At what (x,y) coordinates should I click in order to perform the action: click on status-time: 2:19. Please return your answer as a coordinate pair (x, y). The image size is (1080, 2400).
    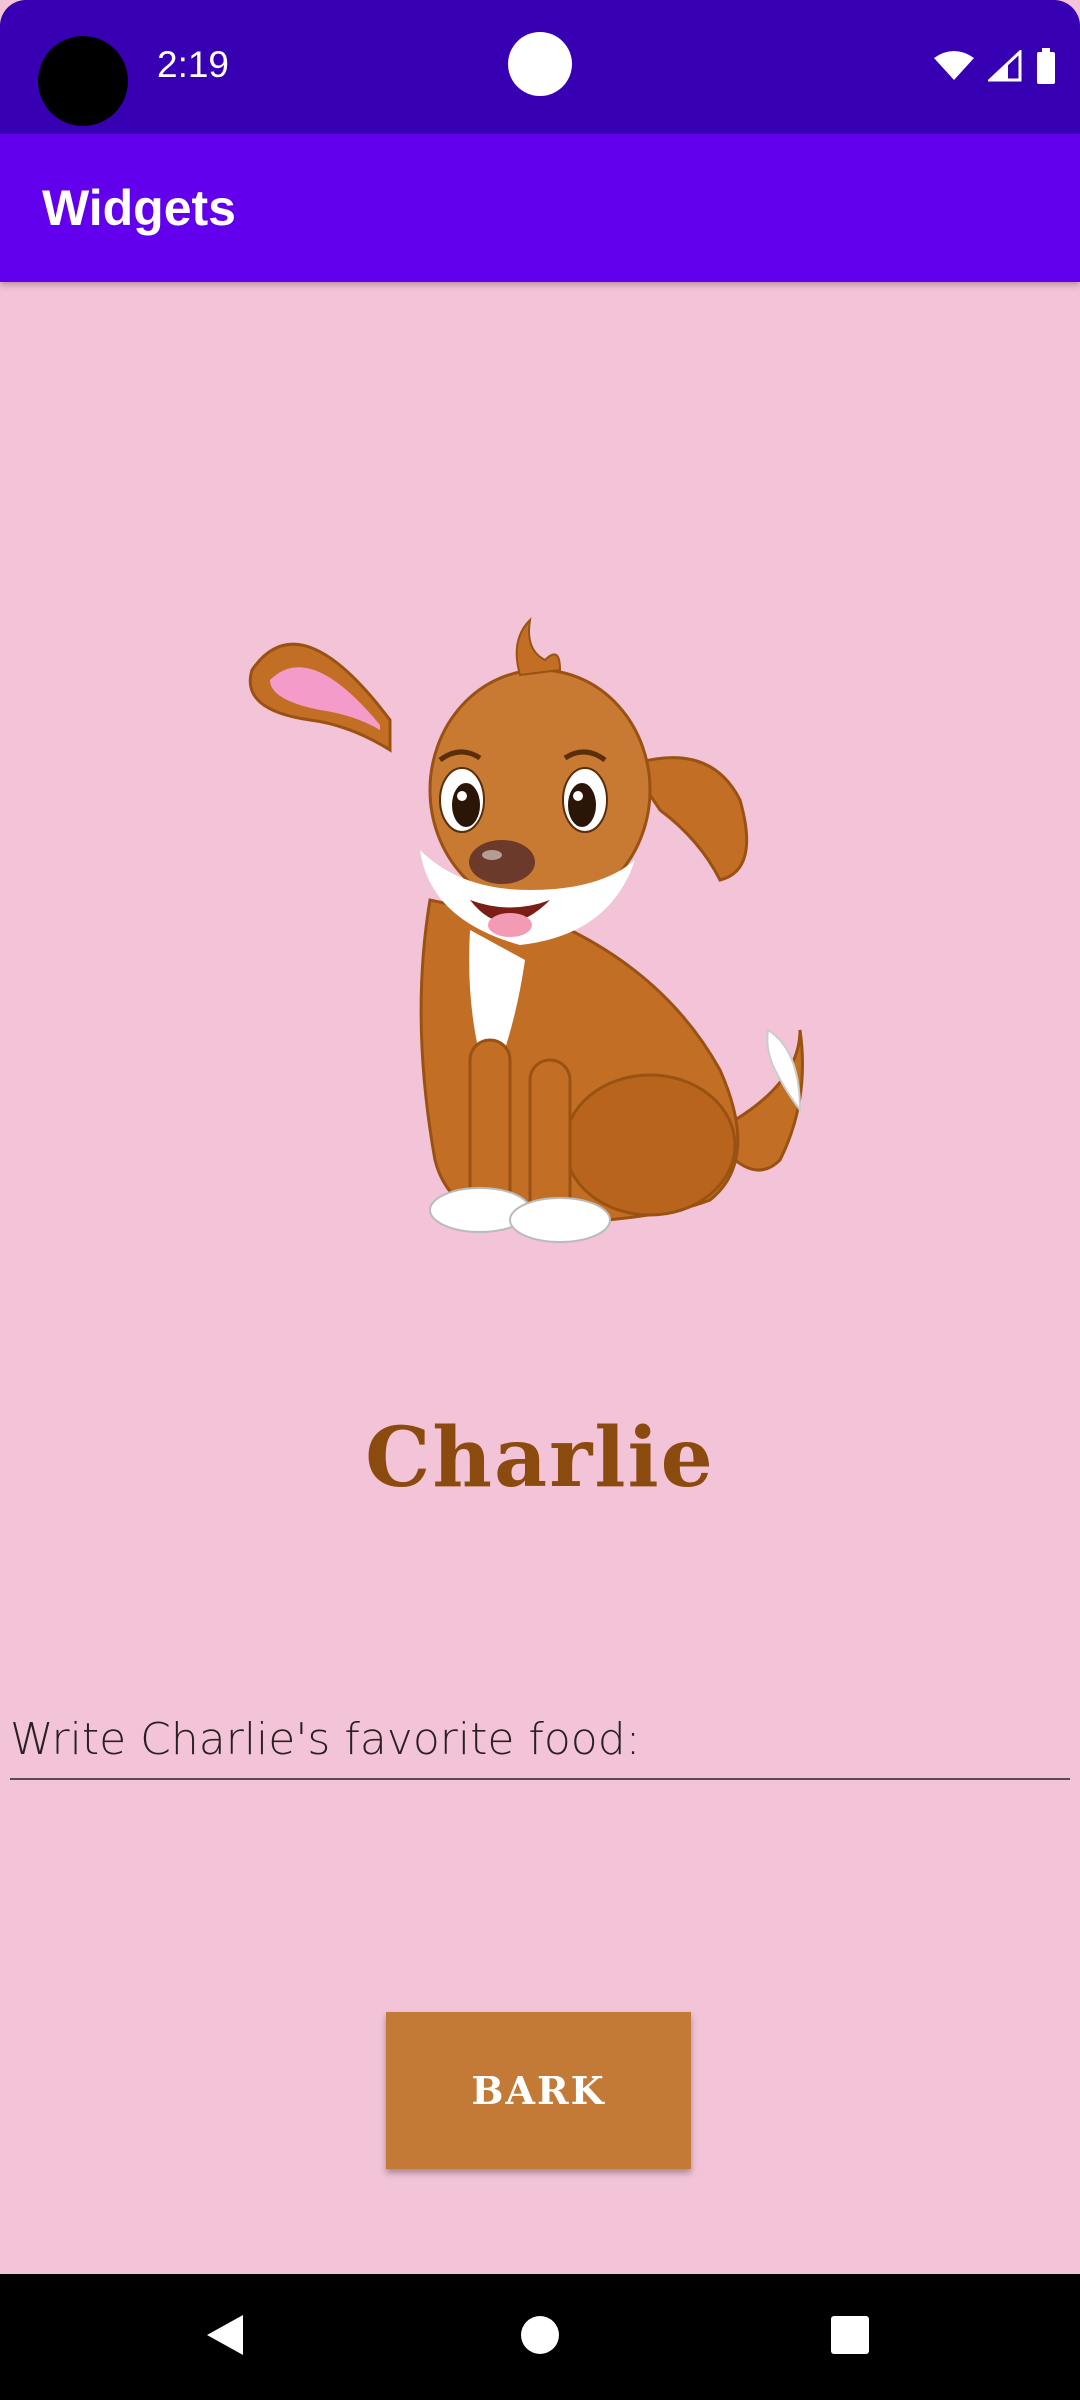
    Looking at the image, I should click on (193, 64).